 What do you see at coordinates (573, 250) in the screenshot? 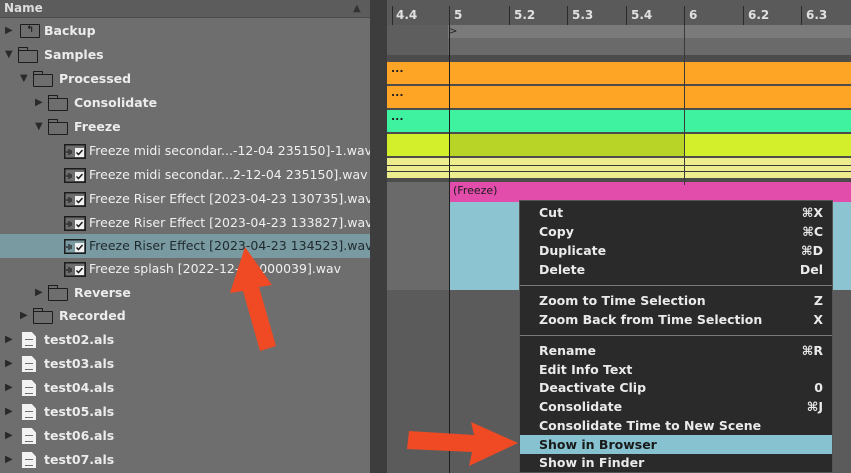
I see `menu-item-label: Duplicate` at bounding box center [573, 250].